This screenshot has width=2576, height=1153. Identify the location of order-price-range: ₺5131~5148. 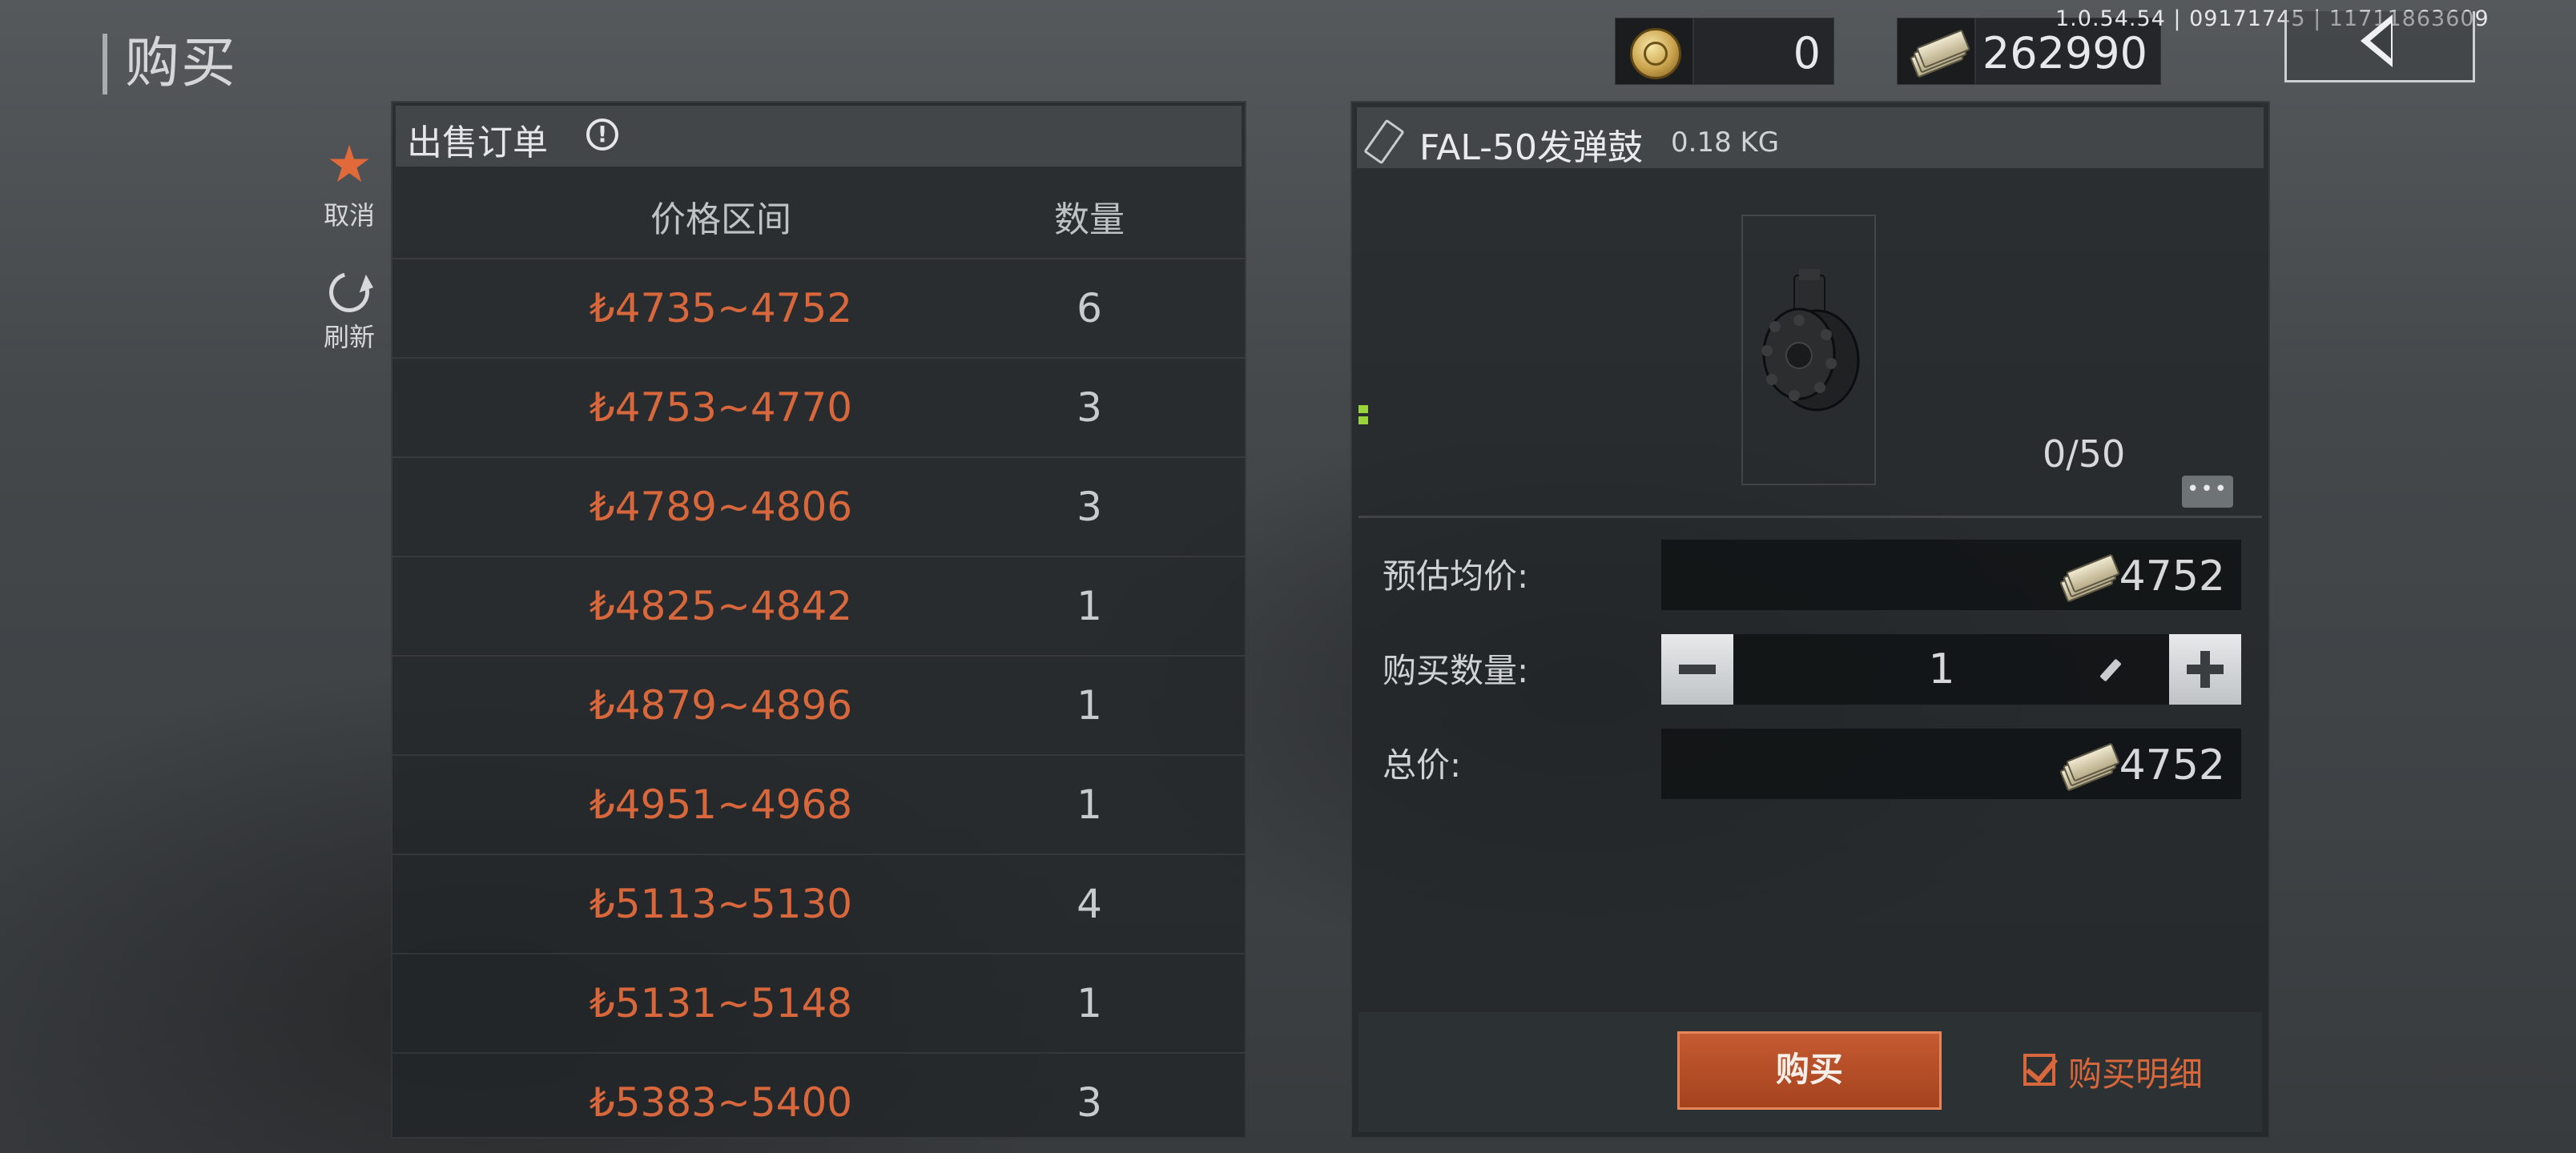
(721, 1003).